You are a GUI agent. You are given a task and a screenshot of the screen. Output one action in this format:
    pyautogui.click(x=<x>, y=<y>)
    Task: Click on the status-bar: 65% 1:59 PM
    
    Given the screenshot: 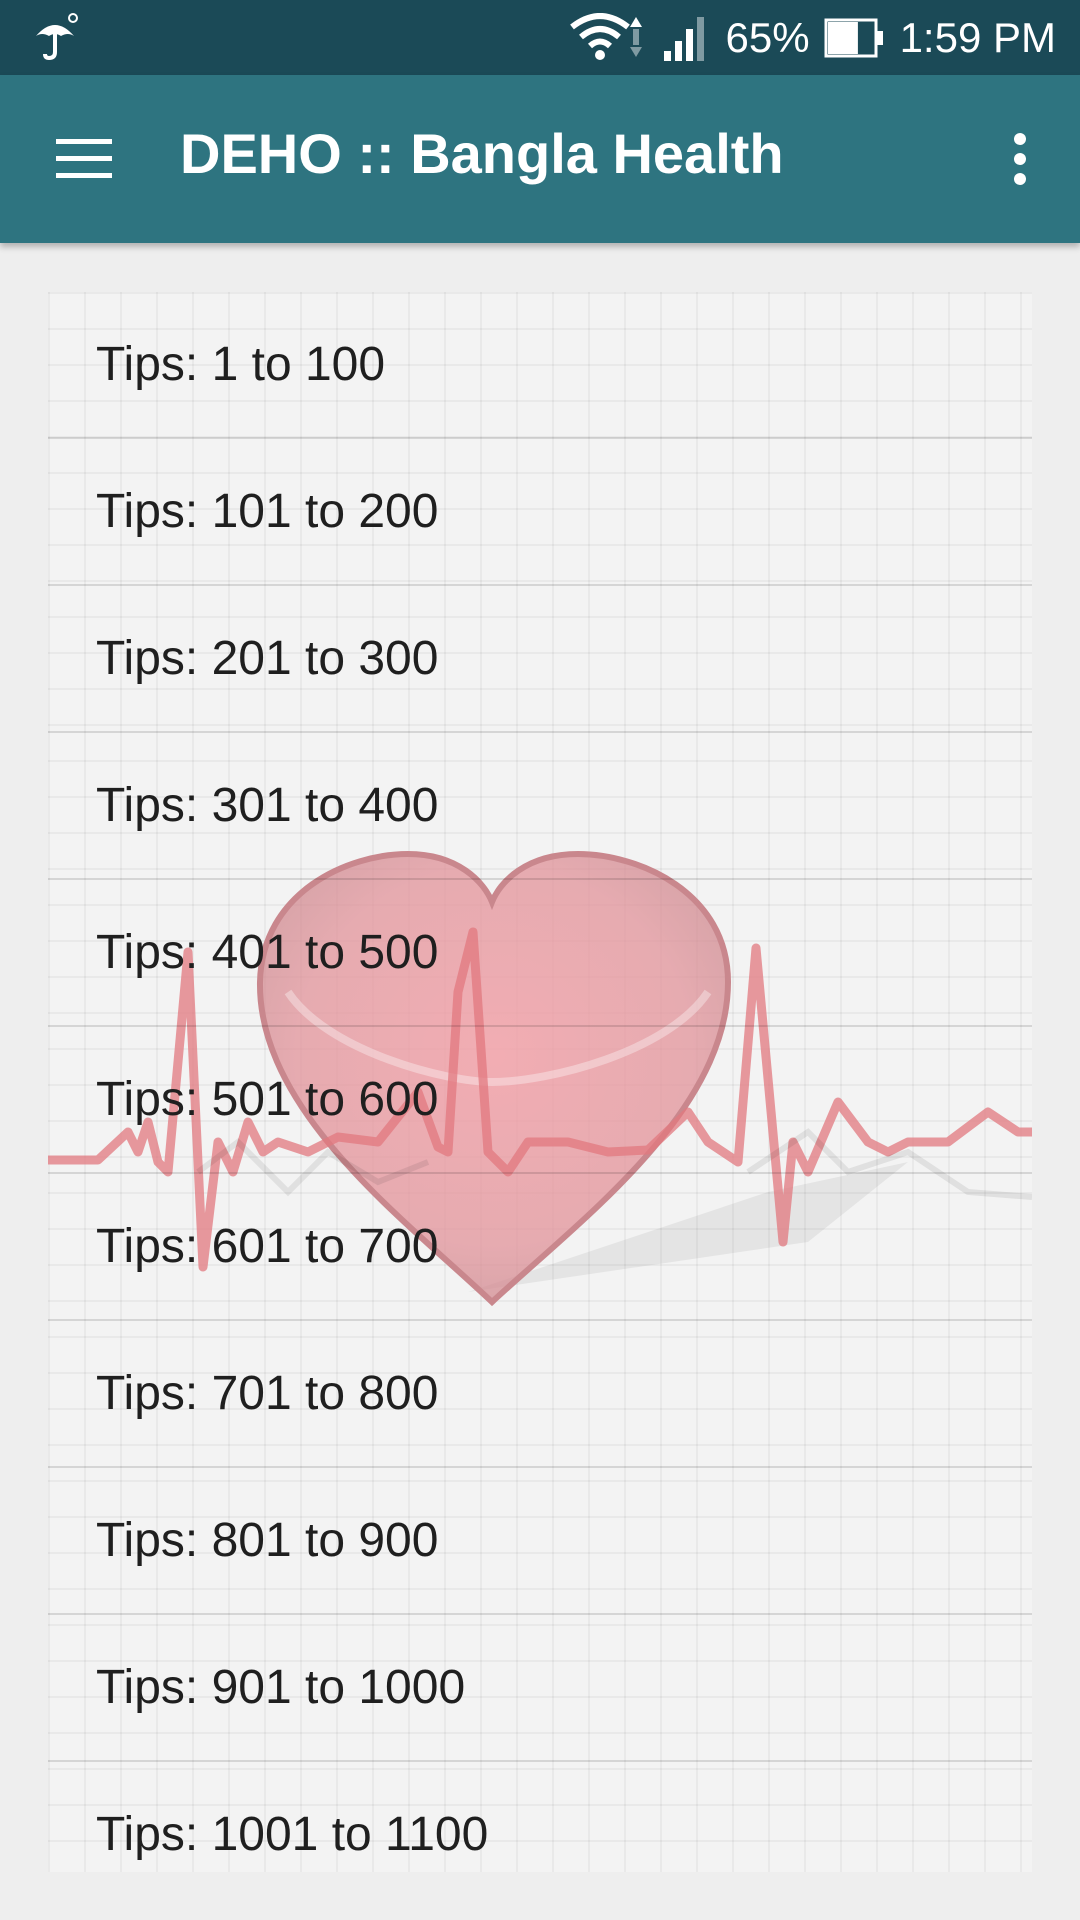 What is the action you would take?
    pyautogui.click(x=540, y=37)
    